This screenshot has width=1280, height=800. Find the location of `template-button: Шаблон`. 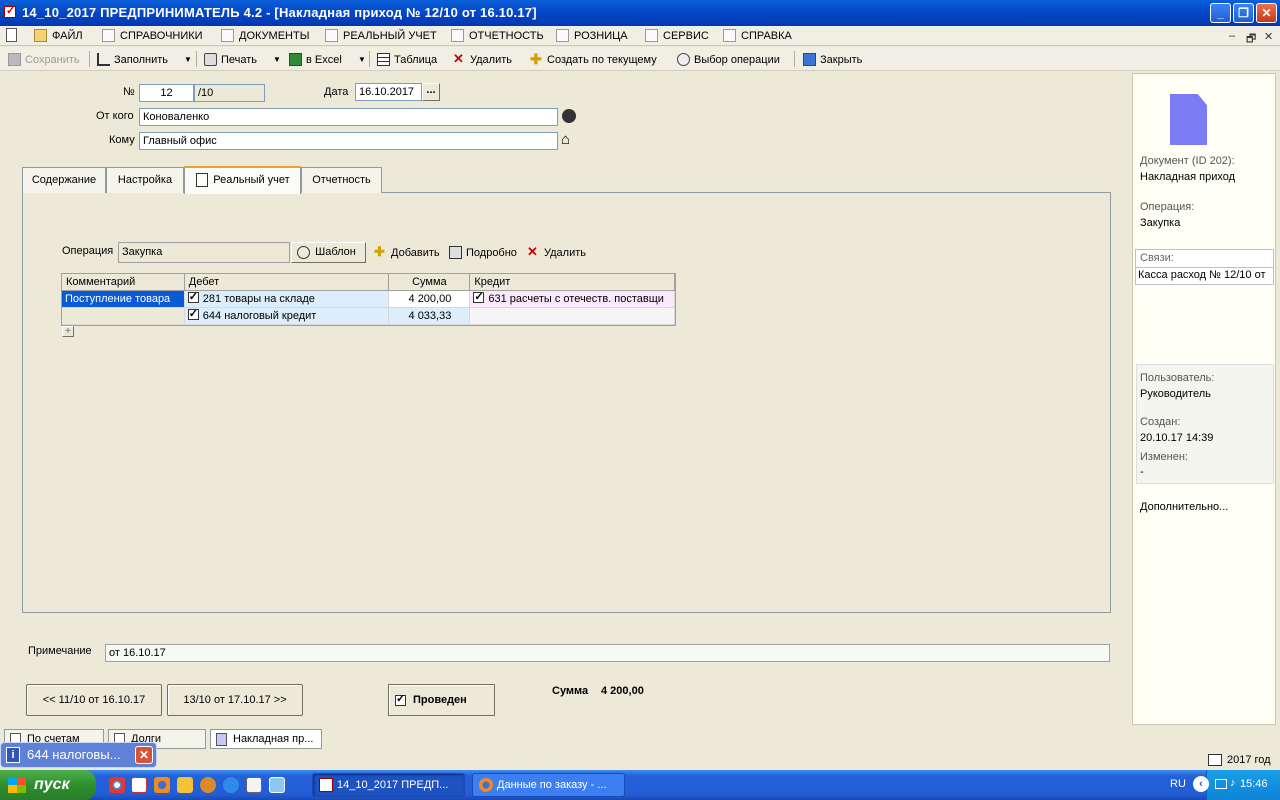

template-button: Шаблон is located at coordinates (328, 252).